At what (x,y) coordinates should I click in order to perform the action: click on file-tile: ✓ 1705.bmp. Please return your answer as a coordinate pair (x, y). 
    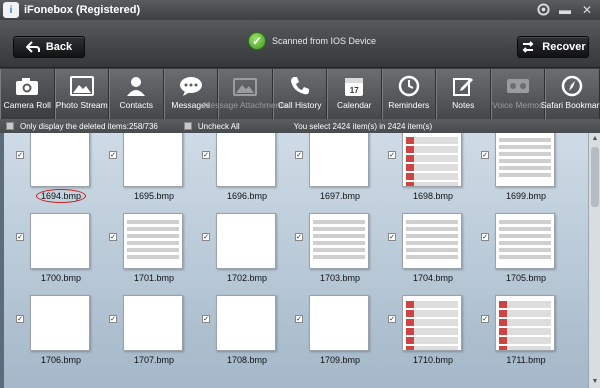
    Looking at the image, I should click on (521, 250).